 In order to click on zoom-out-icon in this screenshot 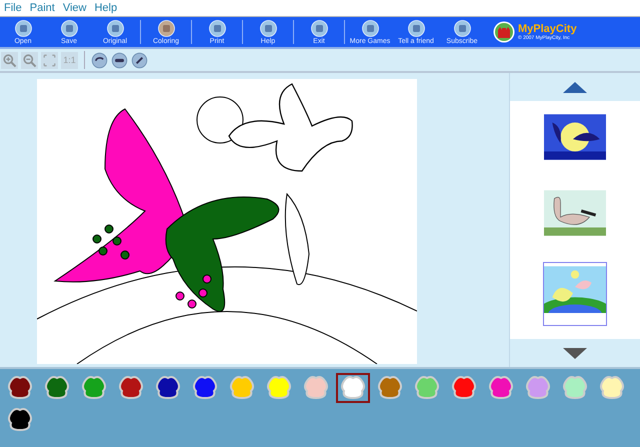, I will do `click(29, 60)`.